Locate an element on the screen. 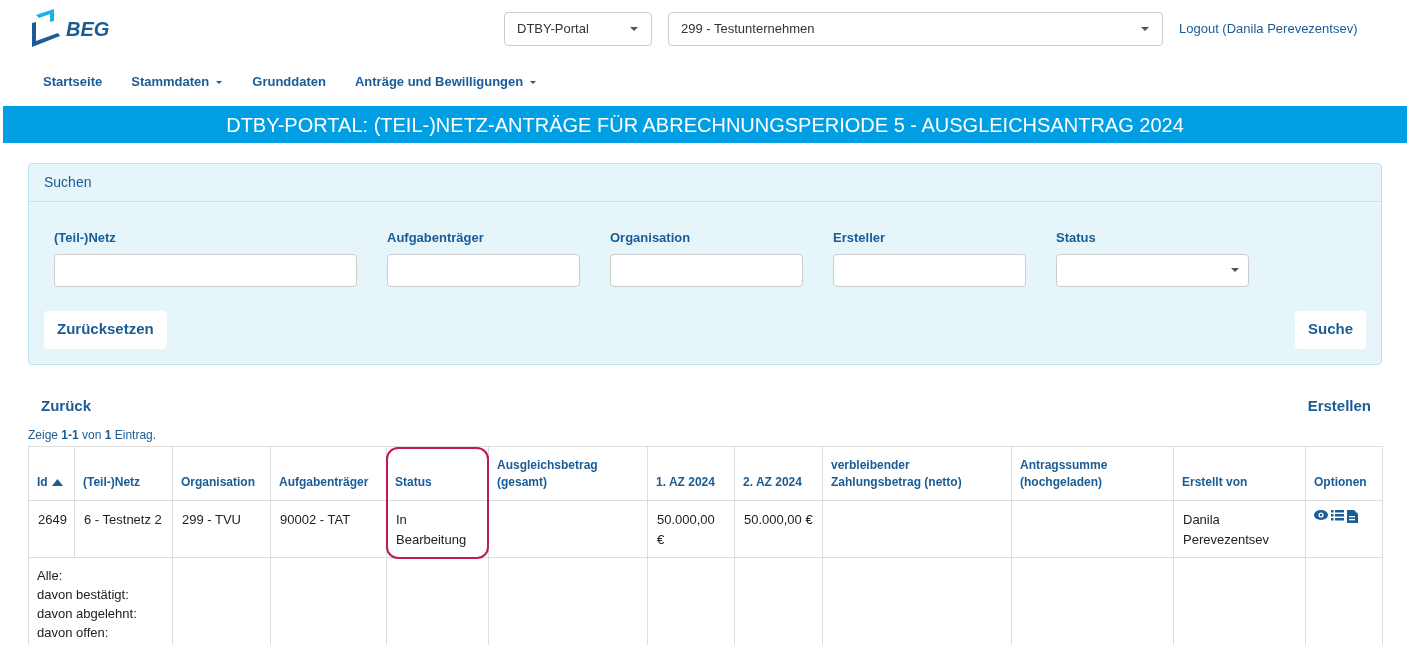  field-label: (Teil-)Netz is located at coordinates (85, 238).